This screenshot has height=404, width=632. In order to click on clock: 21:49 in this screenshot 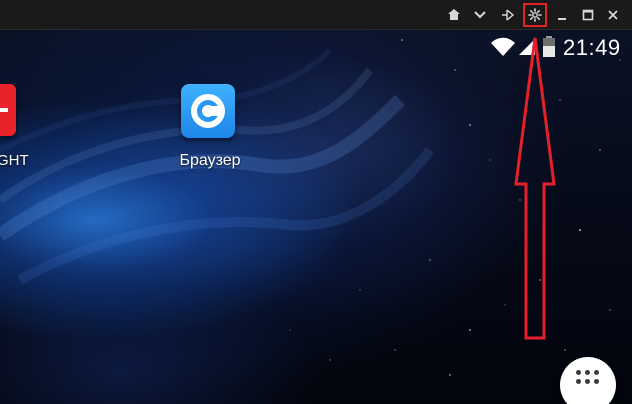, I will do `click(592, 47)`.